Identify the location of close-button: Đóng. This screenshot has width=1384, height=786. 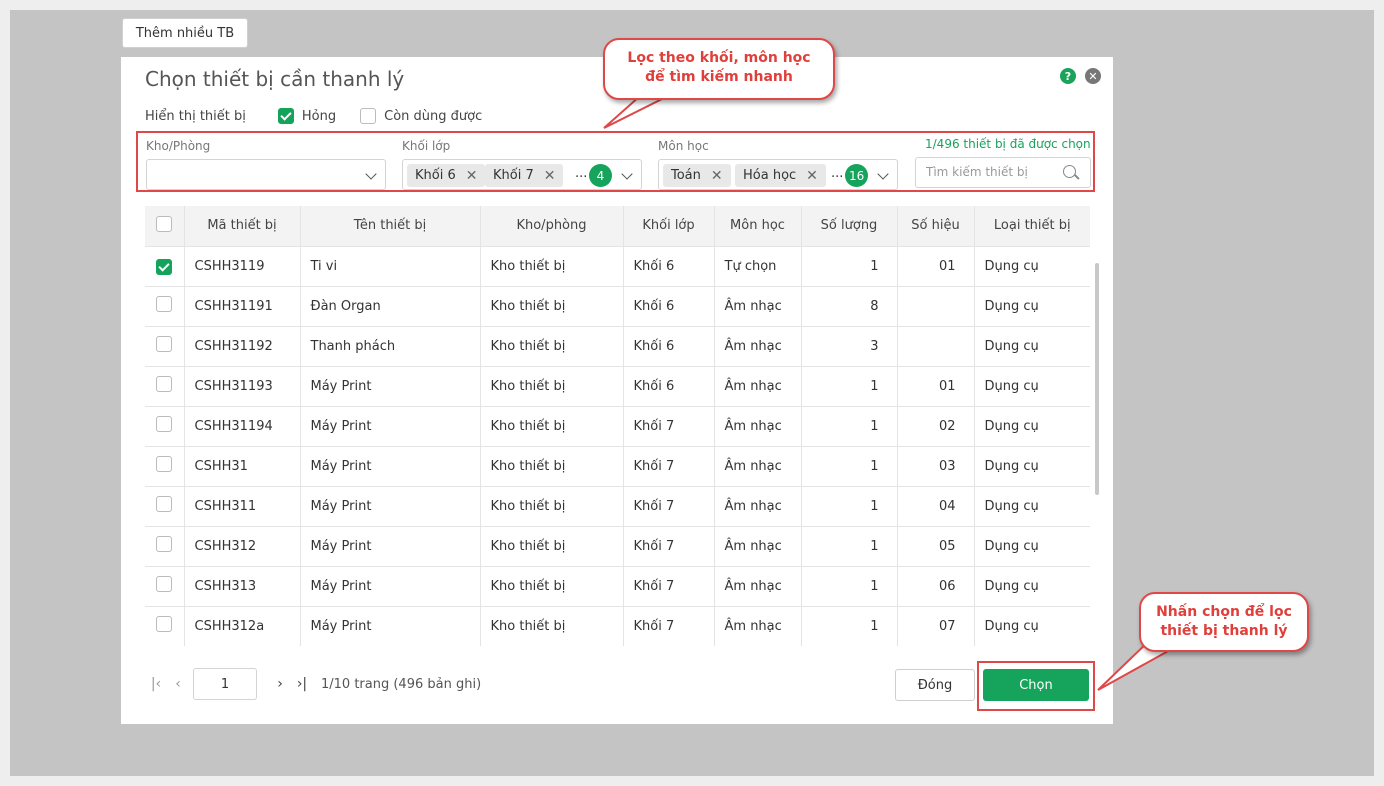
(935, 685).